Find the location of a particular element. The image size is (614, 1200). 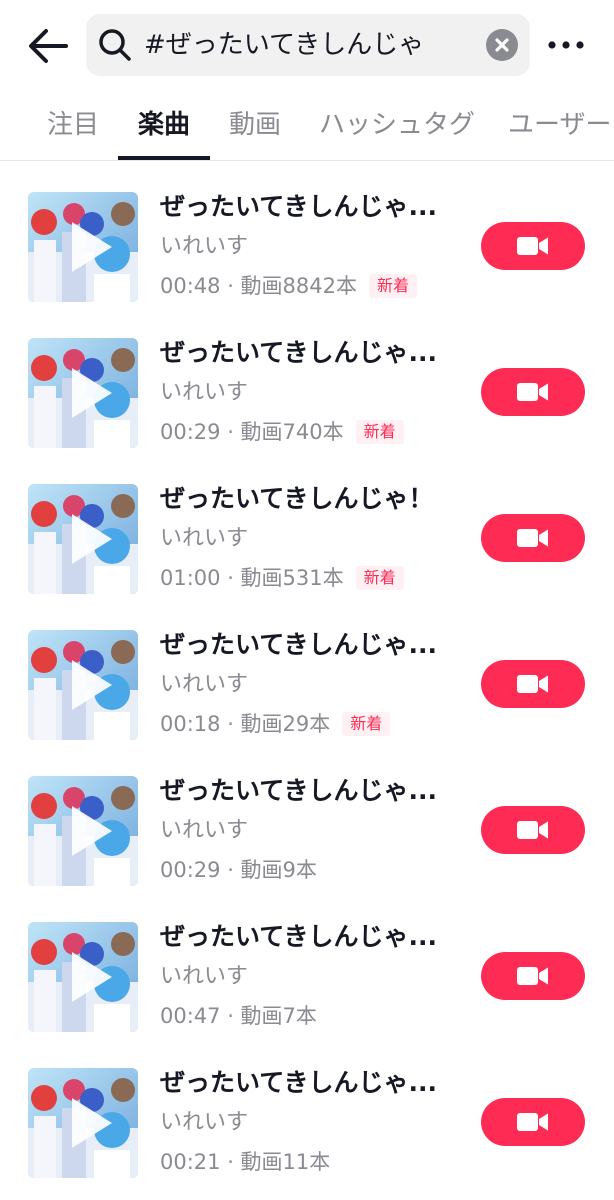

back-button is located at coordinates (48, 46).